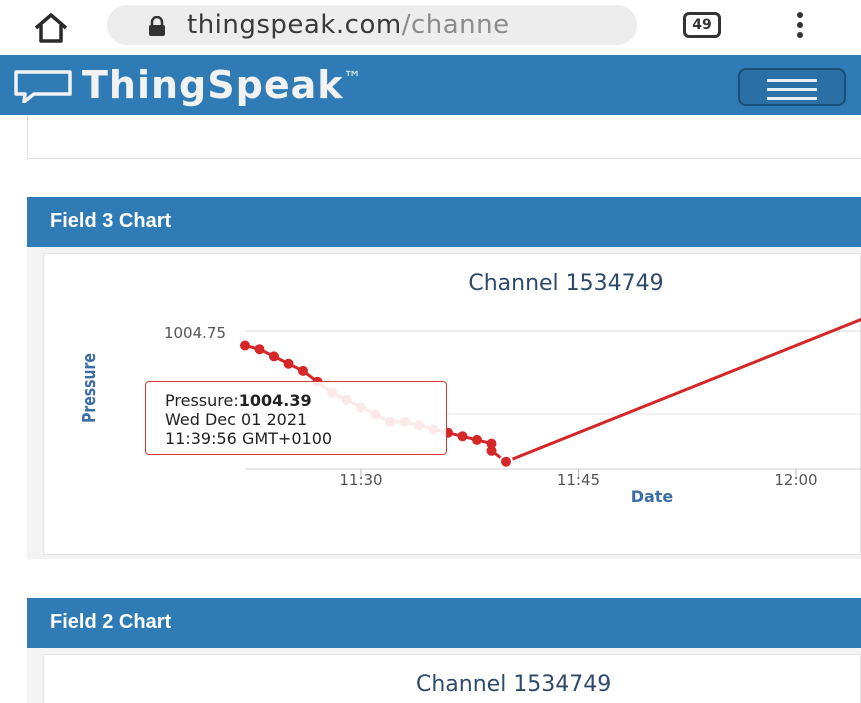 This screenshot has width=861, height=703. Describe the element at coordinates (795, 480) in the screenshot. I see `x-tick-label: 12:00` at that location.